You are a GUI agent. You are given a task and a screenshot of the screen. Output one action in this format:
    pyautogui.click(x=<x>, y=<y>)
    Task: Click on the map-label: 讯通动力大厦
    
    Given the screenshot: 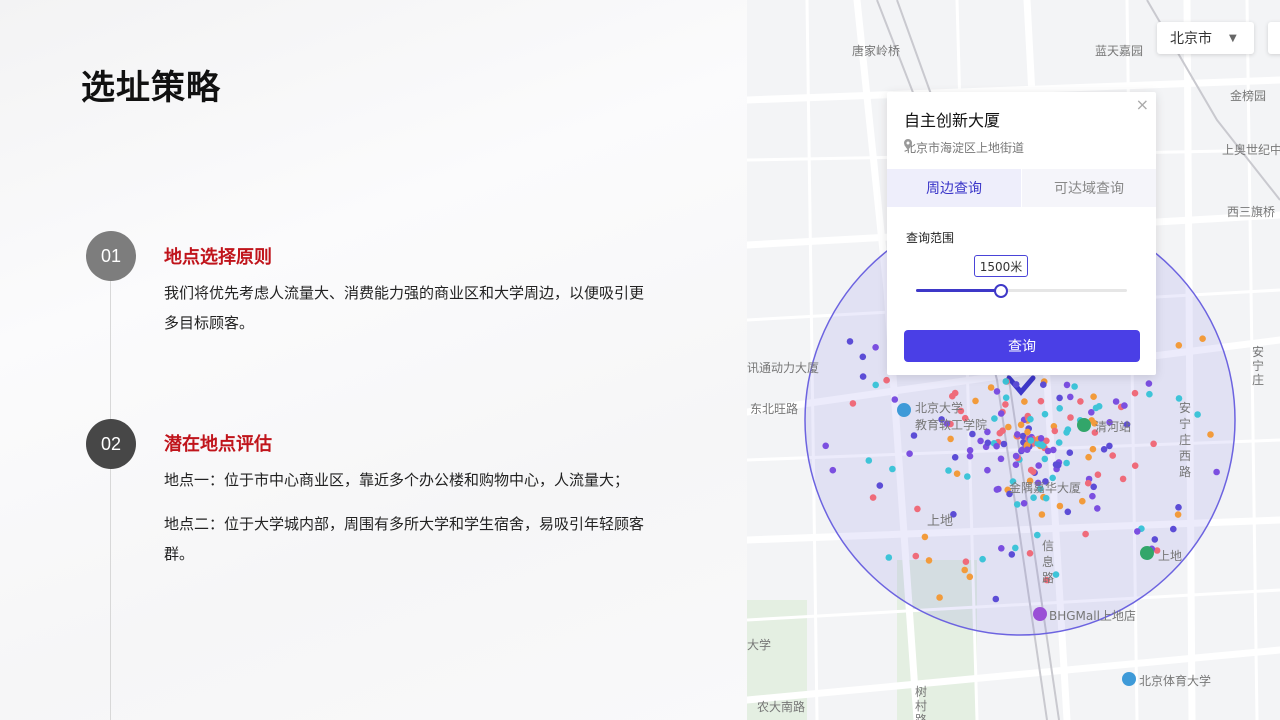 What is the action you would take?
    pyautogui.click(x=783, y=368)
    